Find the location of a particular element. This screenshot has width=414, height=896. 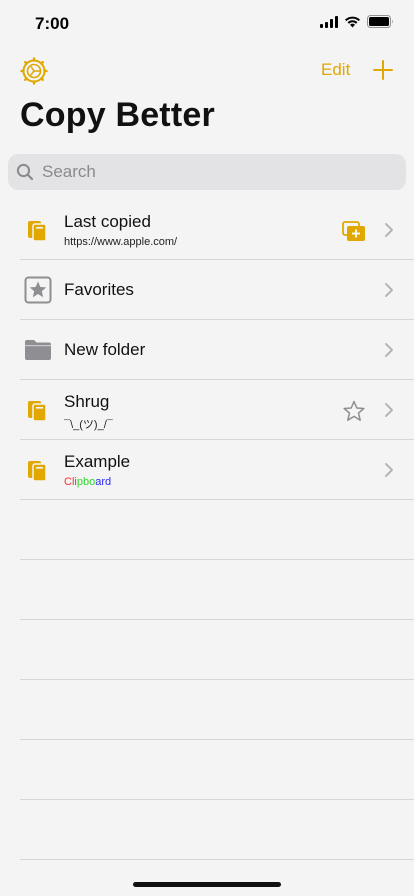

list-item-shrug: Shrug ¯\_(ツ)_/¯ is located at coordinates (217, 410).